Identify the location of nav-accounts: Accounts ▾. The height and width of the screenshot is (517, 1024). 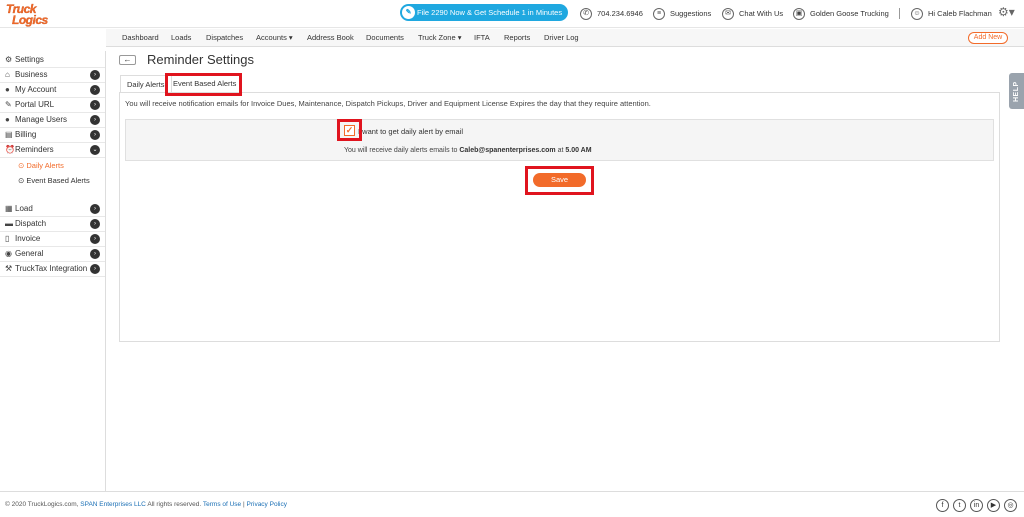
(274, 37).